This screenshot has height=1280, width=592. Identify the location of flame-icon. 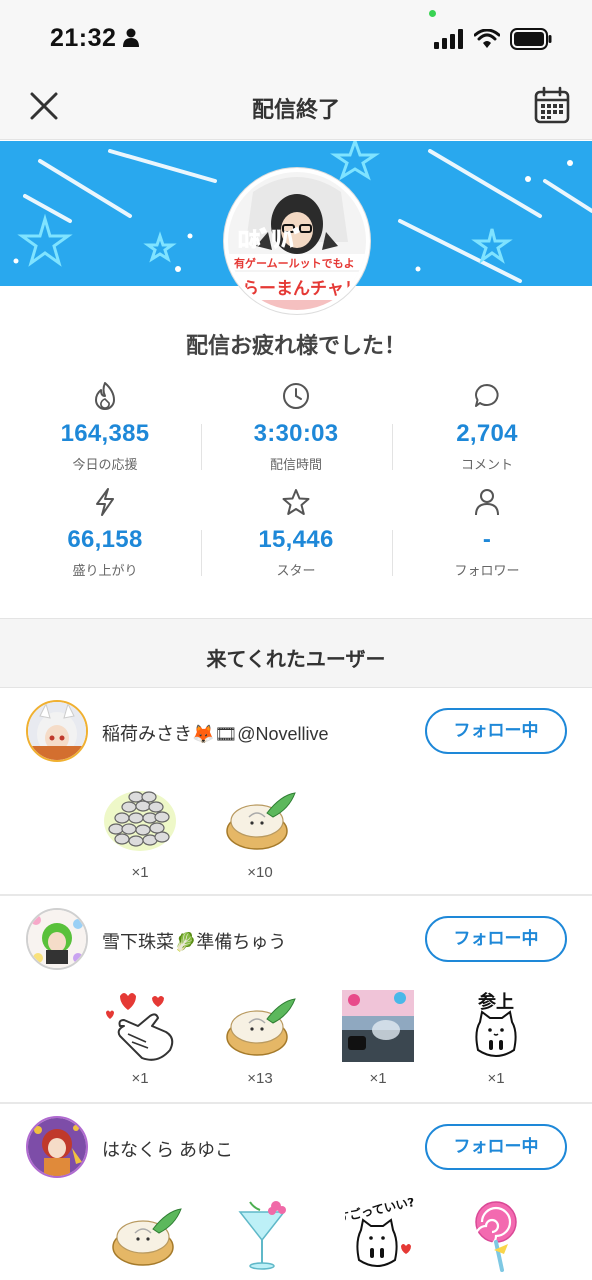
(105, 396).